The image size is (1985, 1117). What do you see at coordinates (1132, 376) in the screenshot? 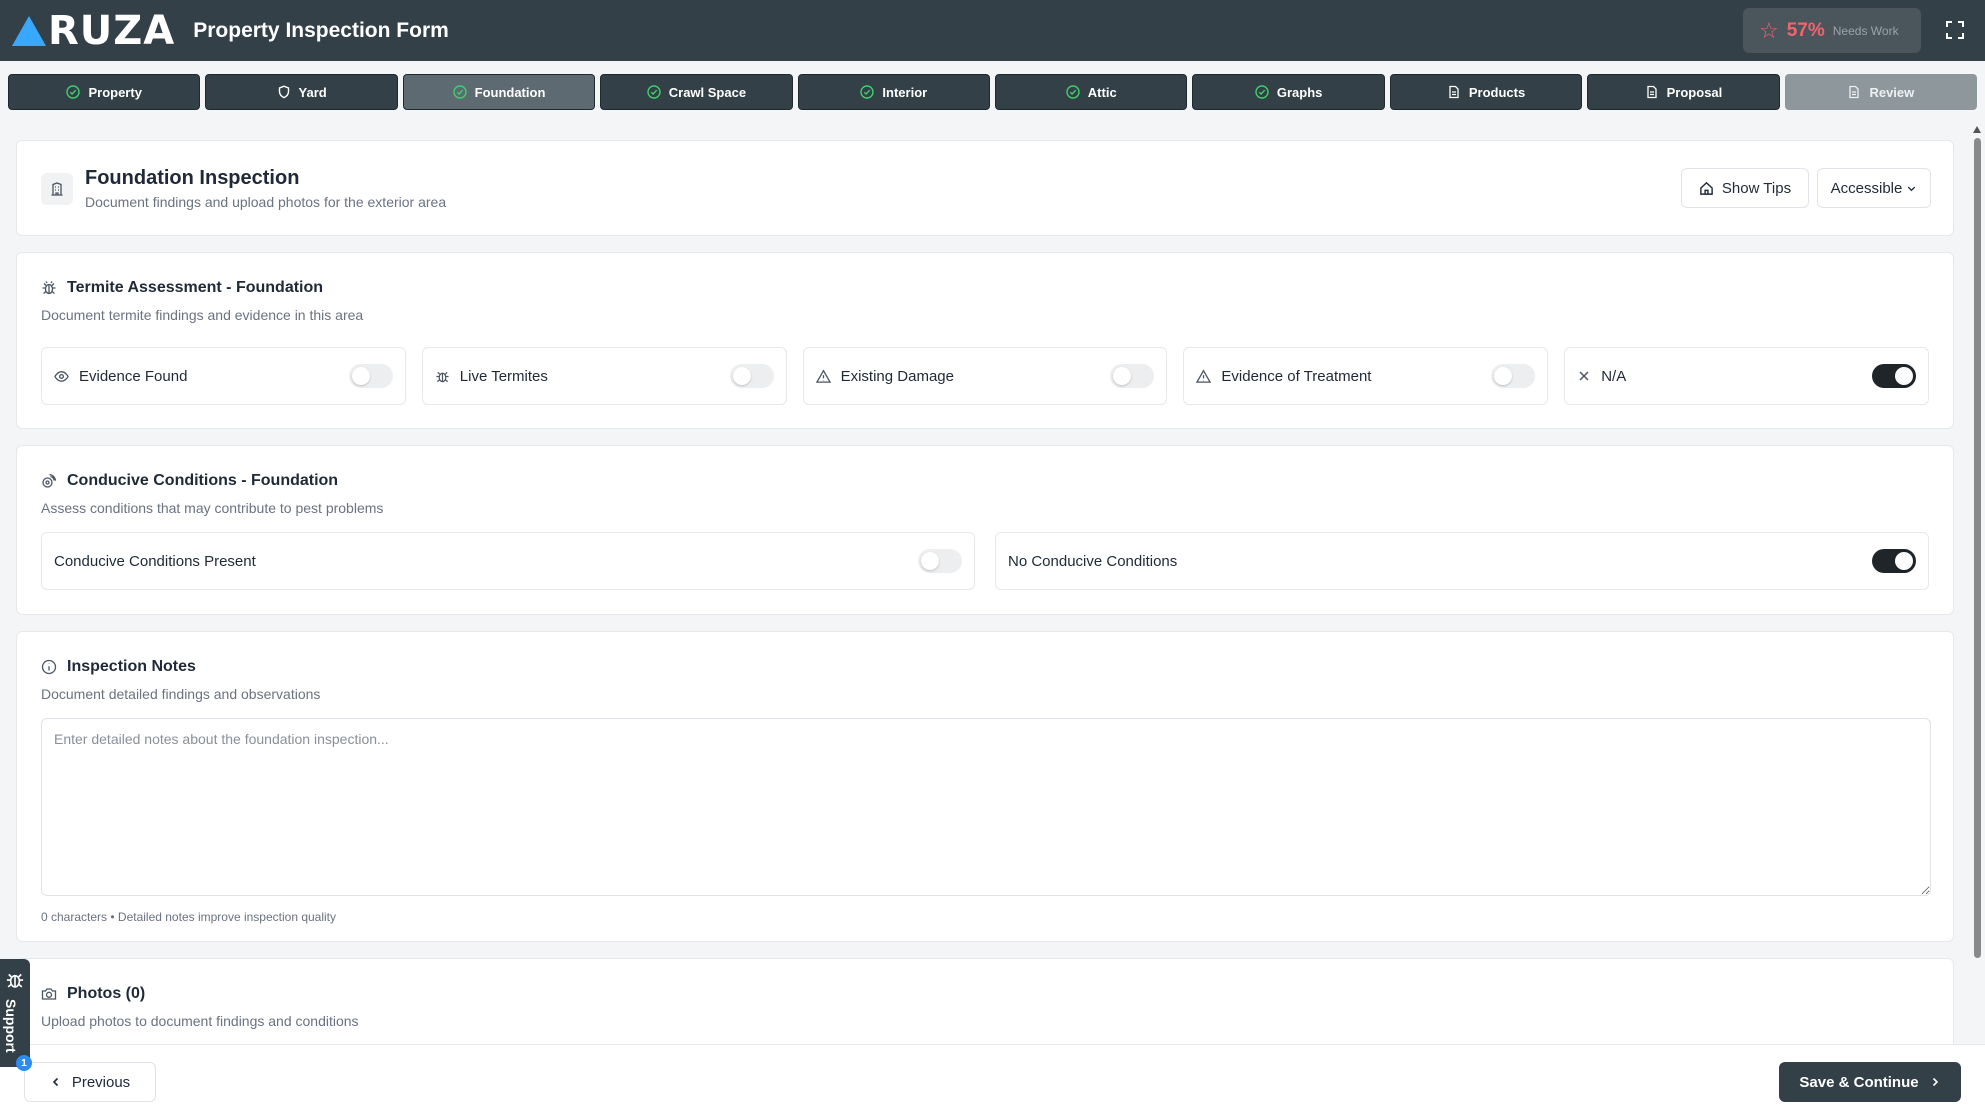
I see `existing-damage-switch` at bounding box center [1132, 376].